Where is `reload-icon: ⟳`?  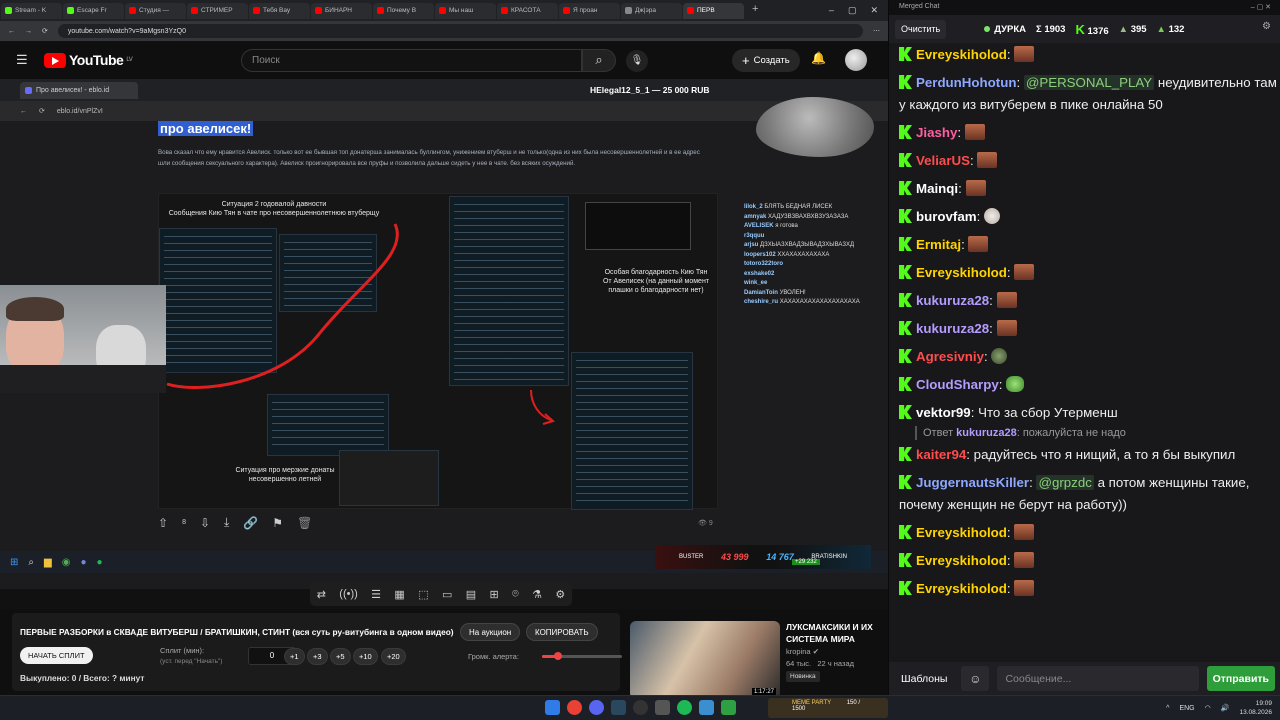 reload-icon: ⟳ is located at coordinates (45, 31).